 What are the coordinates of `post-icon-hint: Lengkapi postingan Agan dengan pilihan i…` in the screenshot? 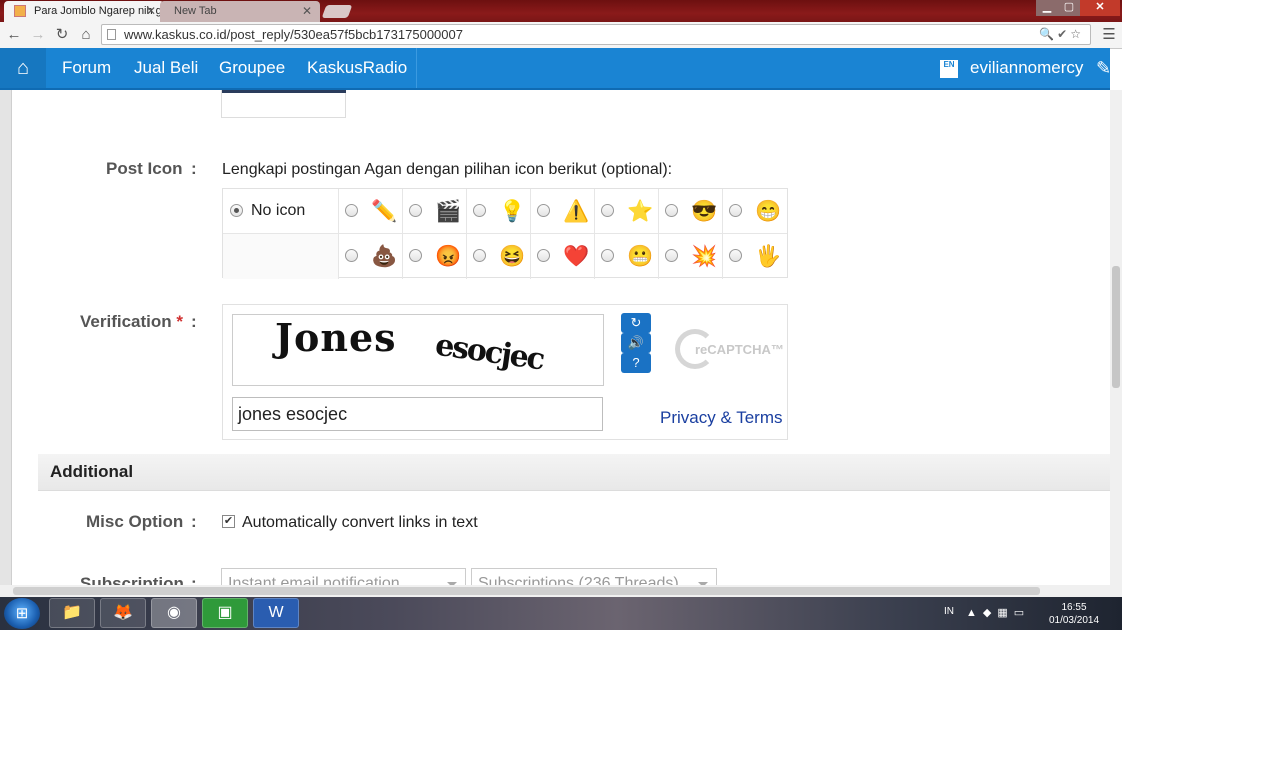 It's located at (447, 169).